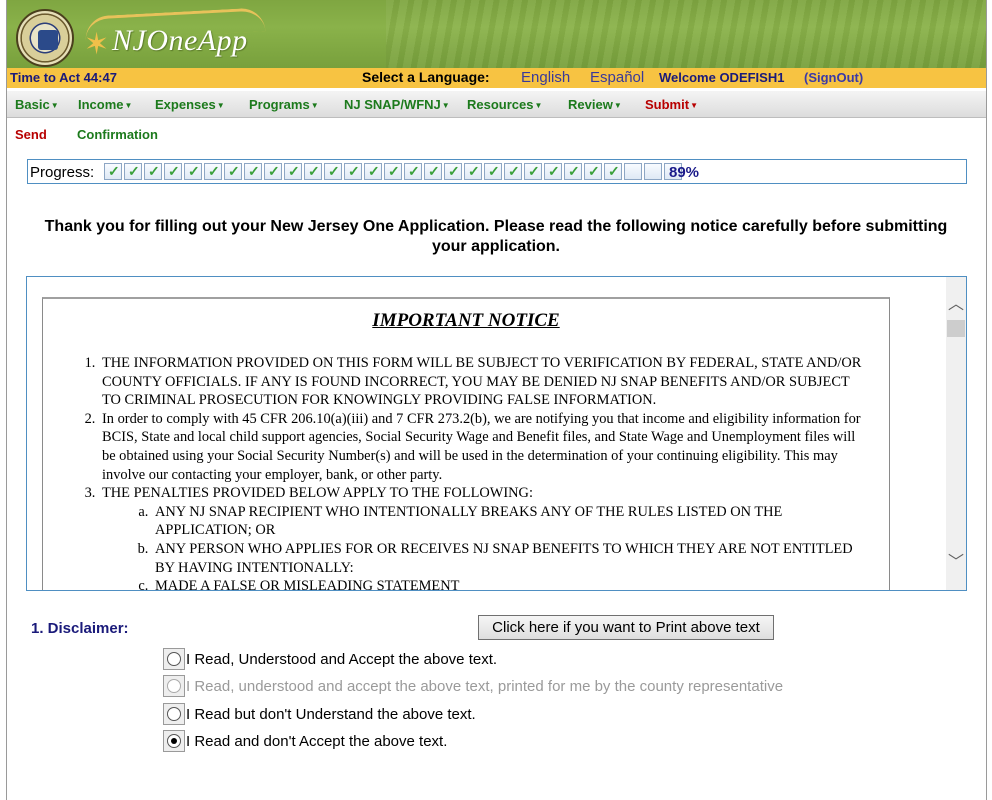  I want to click on disclaimer-label: 1. Disclaimer:, so click(80, 628).